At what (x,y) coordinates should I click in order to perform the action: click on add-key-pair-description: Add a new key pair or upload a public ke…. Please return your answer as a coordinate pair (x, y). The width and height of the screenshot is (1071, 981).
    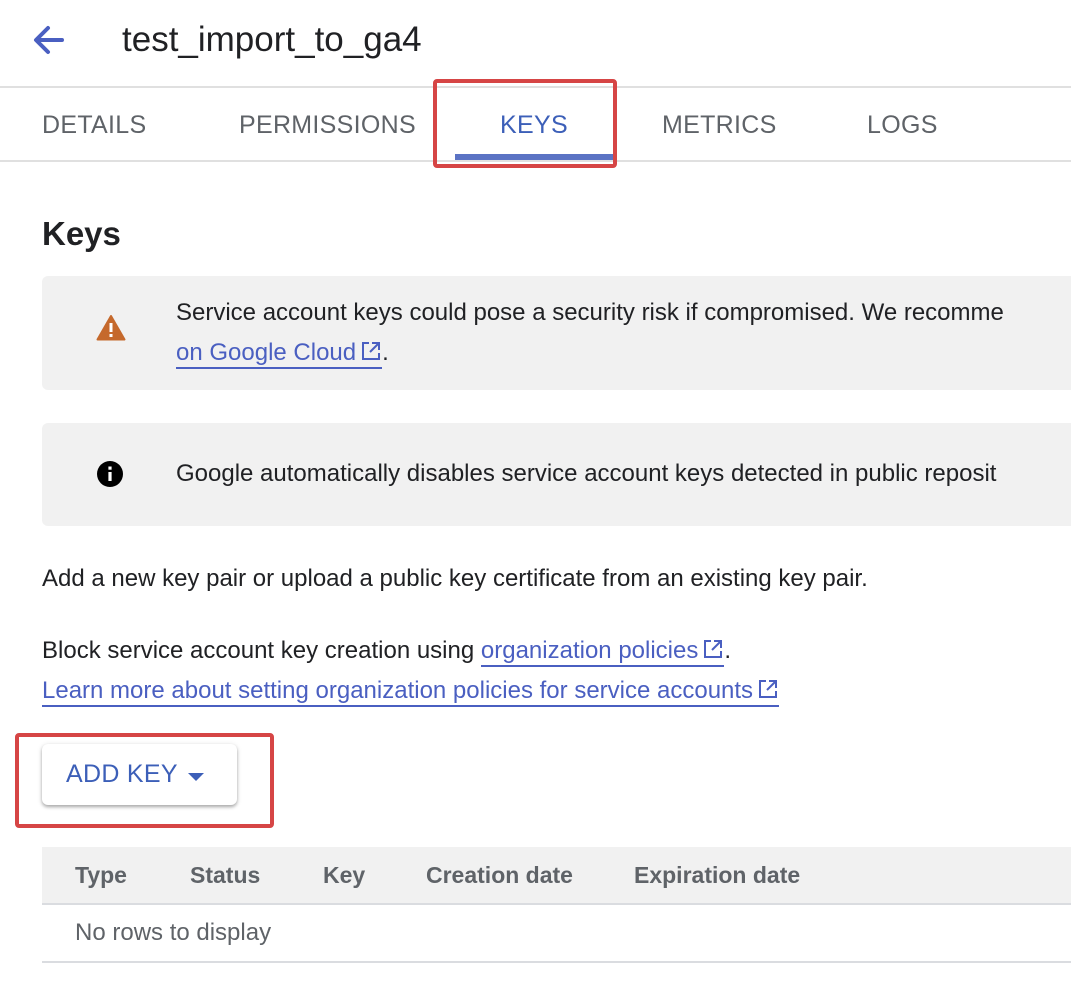
    Looking at the image, I should click on (455, 578).